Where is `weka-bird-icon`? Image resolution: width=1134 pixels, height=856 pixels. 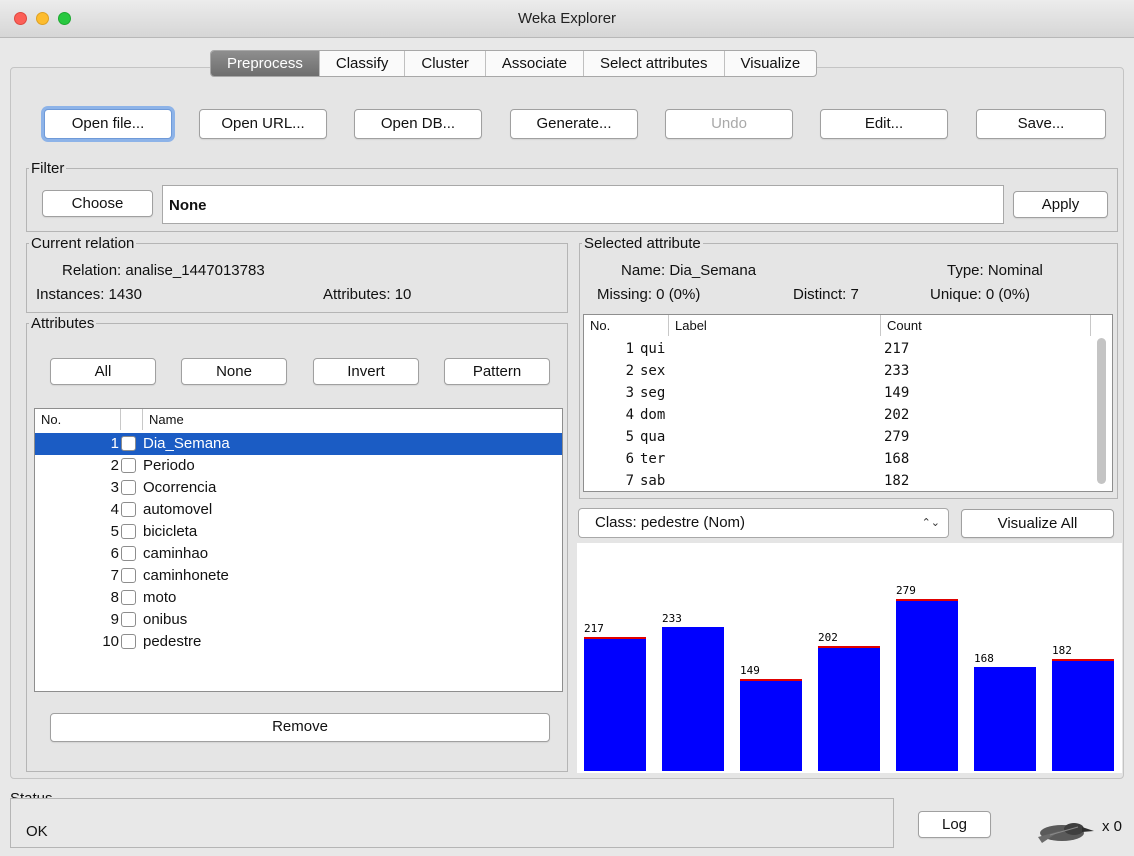 weka-bird-icon is located at coordinates (1063, 831).